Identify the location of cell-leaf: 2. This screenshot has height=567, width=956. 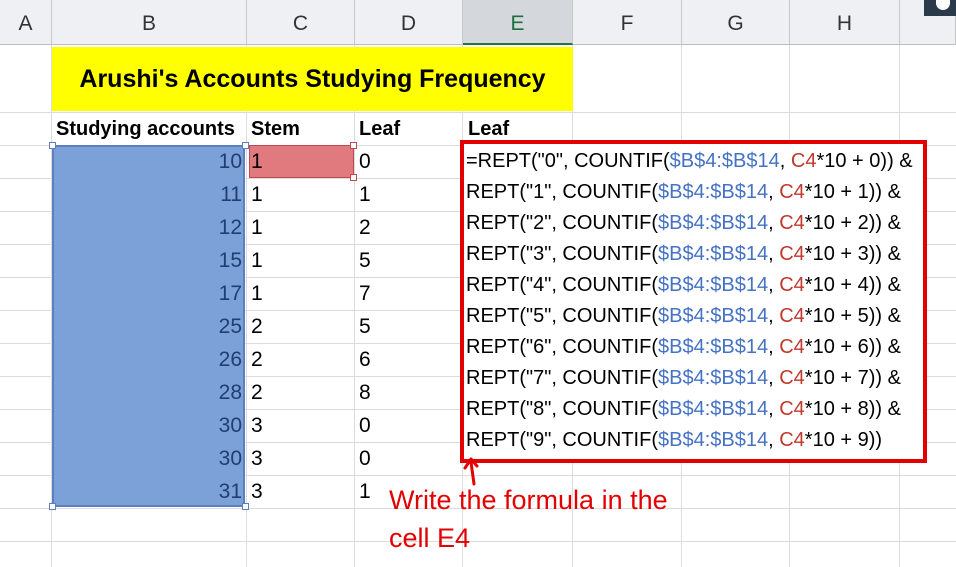
(365, 227).